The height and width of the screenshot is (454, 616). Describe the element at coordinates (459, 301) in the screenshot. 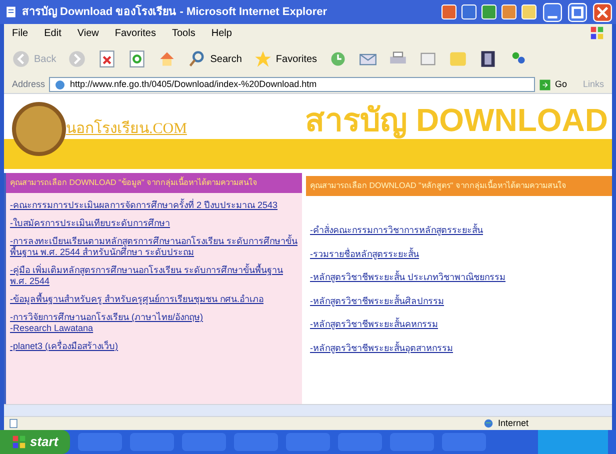

I see `download-link: -หลักสูตรวิชาชีพระยะสั้นศิลปกรรม` at that location.